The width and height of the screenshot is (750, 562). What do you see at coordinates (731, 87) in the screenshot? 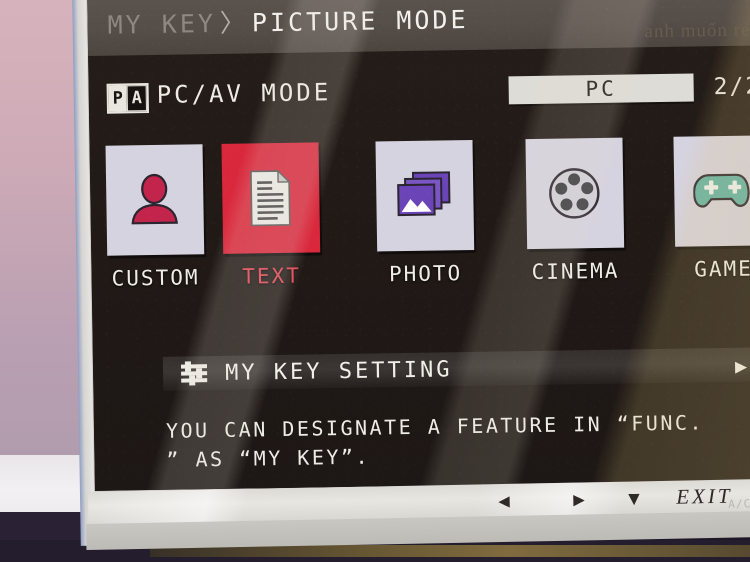
I see `page-indicator: 2/2` at bounding box center [731, 87].